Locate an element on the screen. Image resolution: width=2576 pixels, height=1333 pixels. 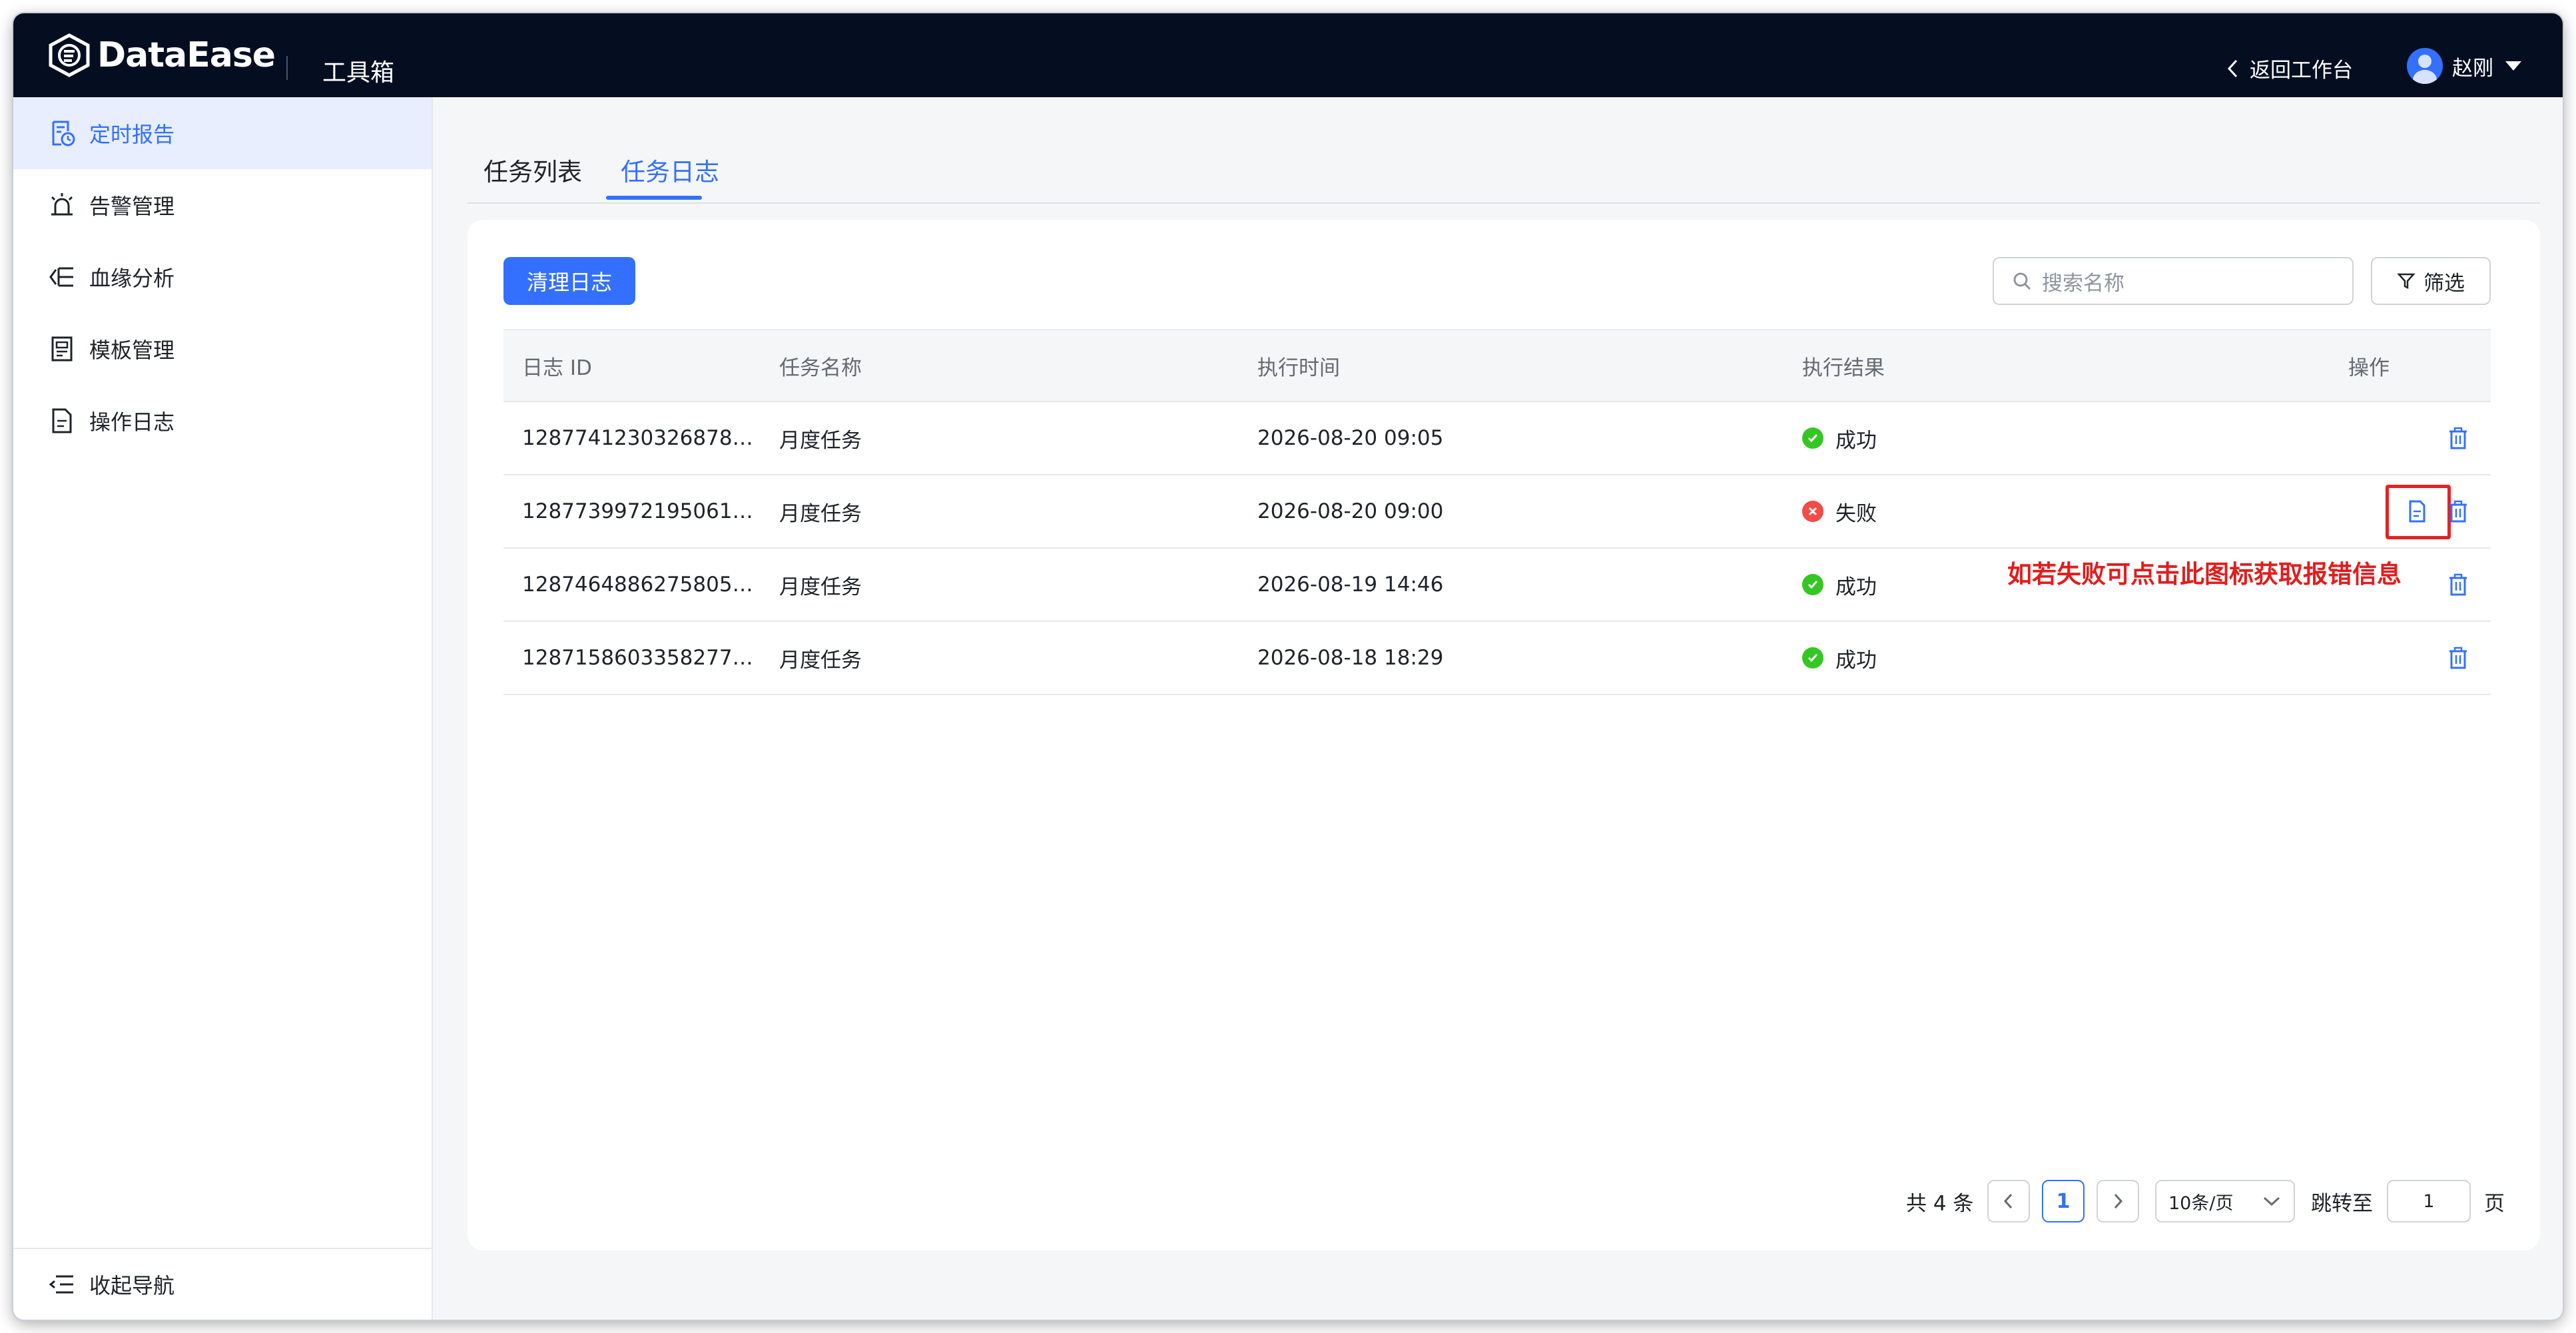
error-log-document-icon is located at coordinates (2417, 512).